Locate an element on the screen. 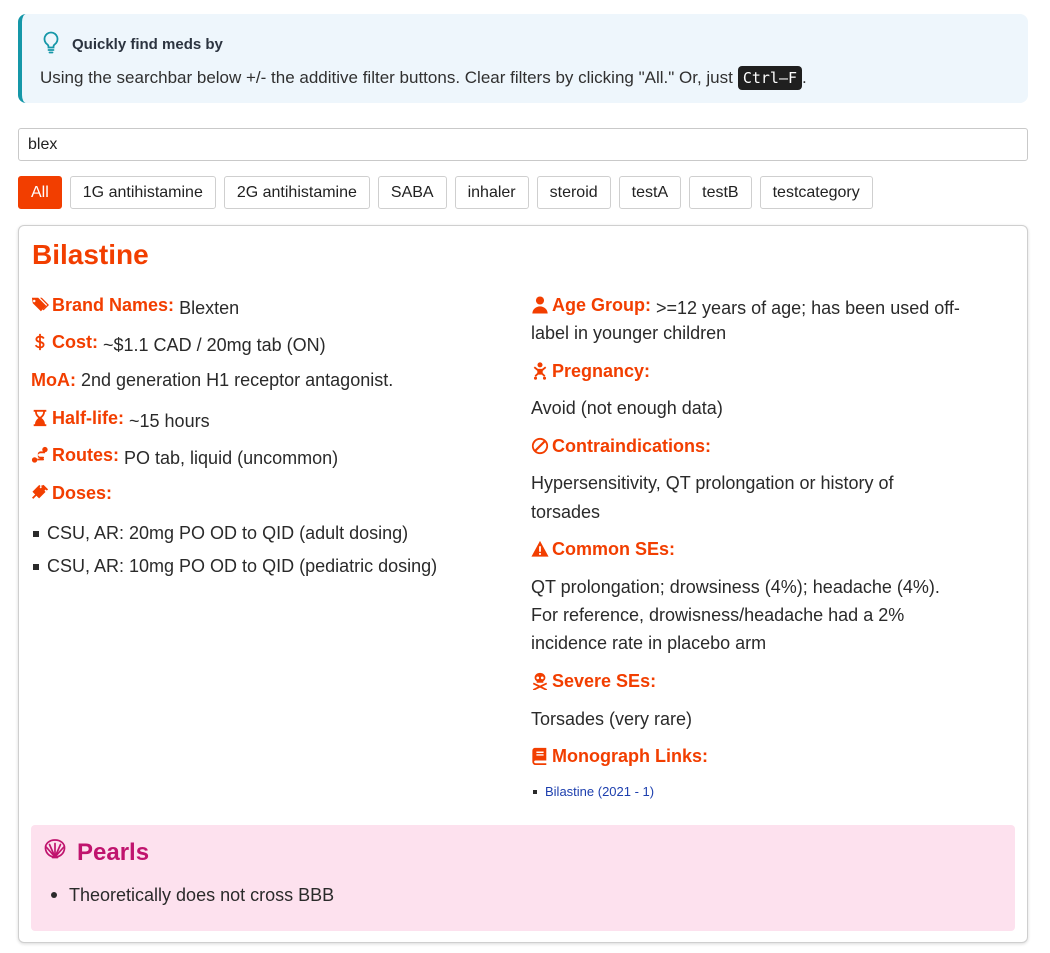  brand-names-value: Blexten is located at coordinates (209, 308).